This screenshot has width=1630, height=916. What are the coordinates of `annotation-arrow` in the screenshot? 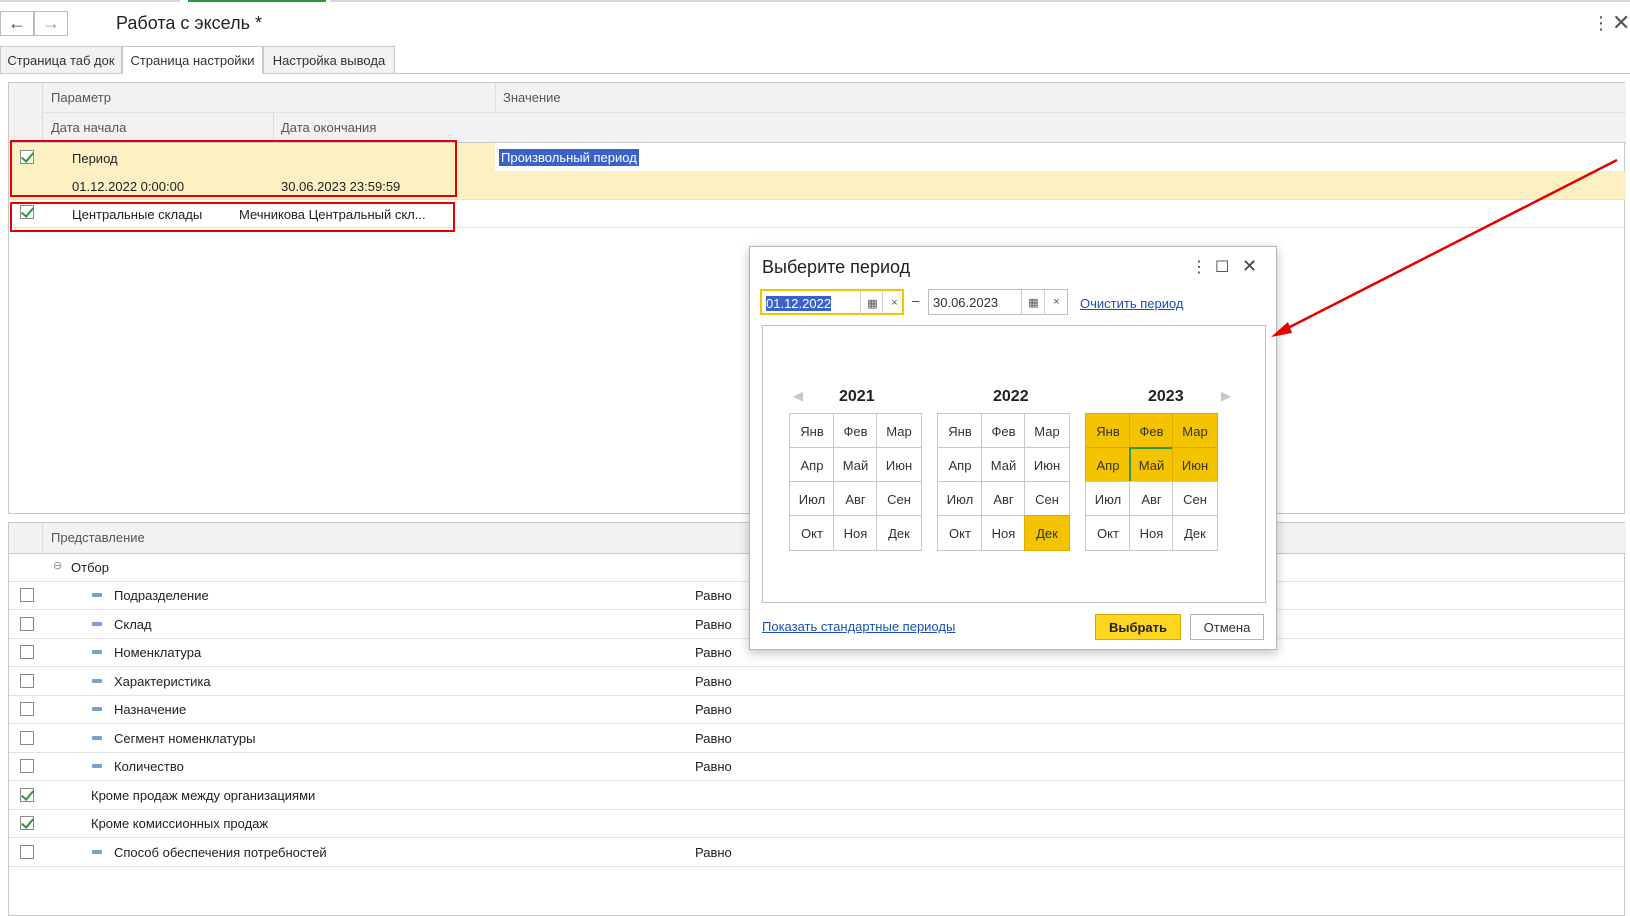 It's located at (1444, 247).